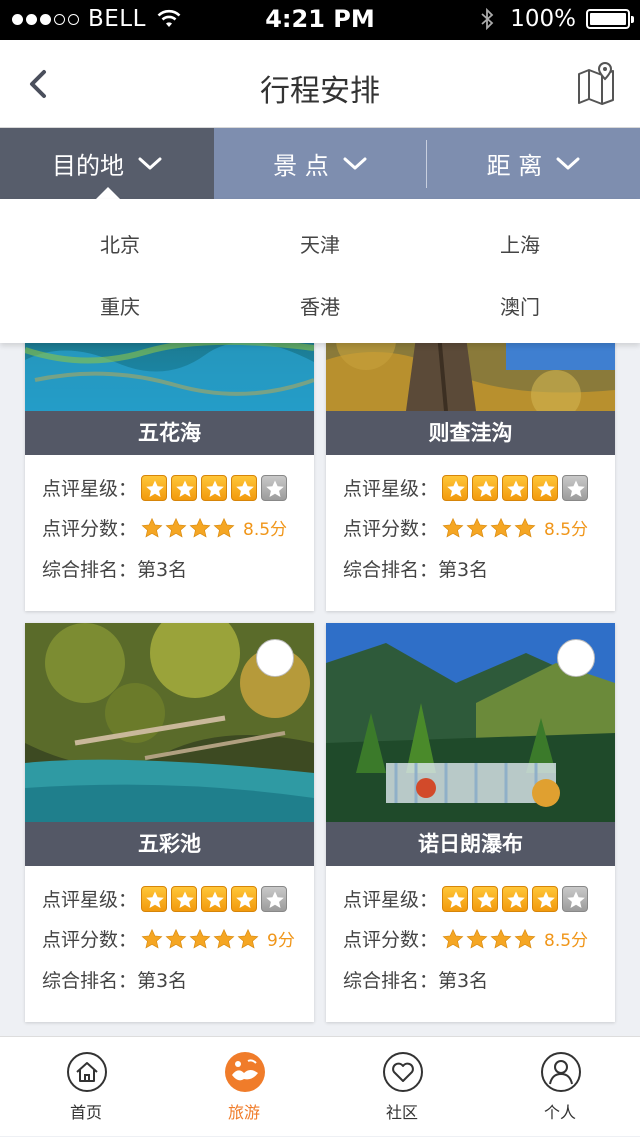  What do you see at coordinates (85, 1112) in the screenshot?
I see `tab-label: 首页` at bounding box center [85, 1112].